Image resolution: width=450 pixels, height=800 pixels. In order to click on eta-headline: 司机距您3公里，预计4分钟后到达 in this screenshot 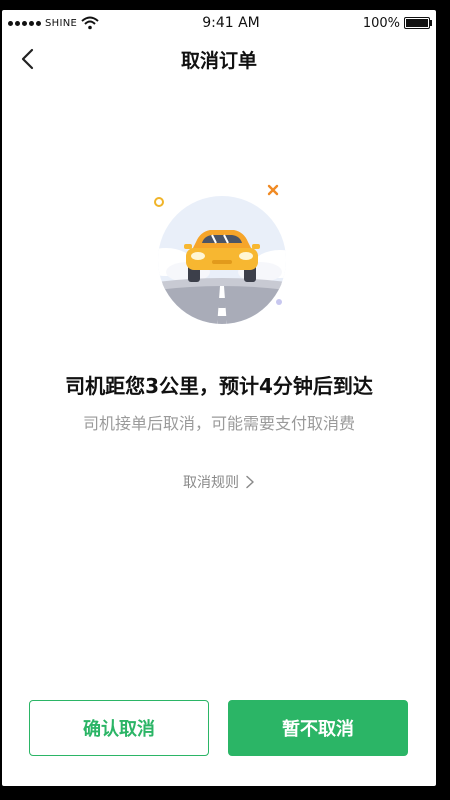, I will do `click(219, 386)`.